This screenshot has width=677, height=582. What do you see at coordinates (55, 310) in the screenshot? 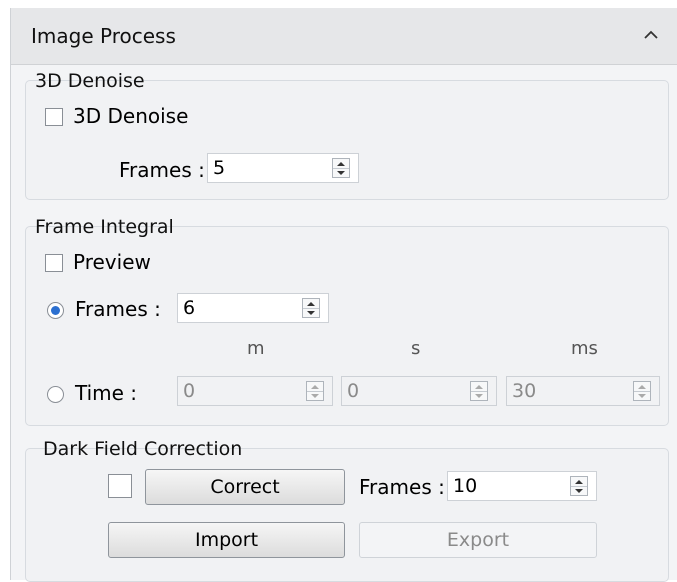
I see `frames-radio` at bounding box center [55, 310].